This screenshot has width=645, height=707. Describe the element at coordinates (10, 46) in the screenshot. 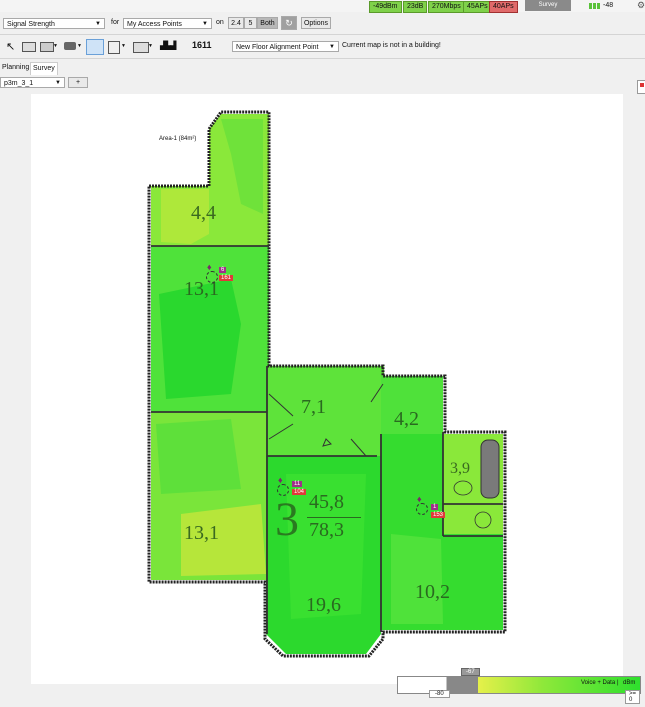

I see `pointer-tool-icon: ↖` at that location.